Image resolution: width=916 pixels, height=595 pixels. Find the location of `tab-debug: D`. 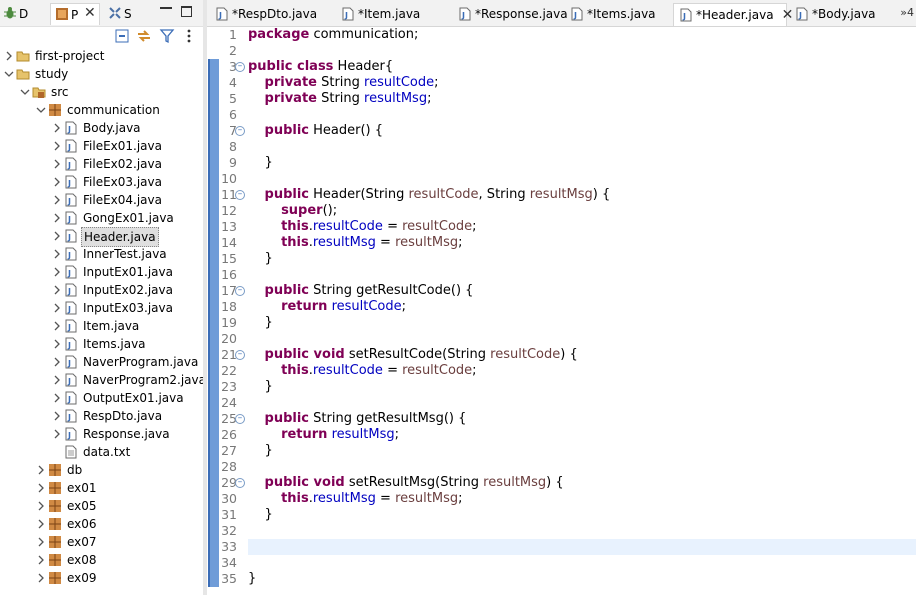

tab-debug: D is located at coordinates (15, 14).